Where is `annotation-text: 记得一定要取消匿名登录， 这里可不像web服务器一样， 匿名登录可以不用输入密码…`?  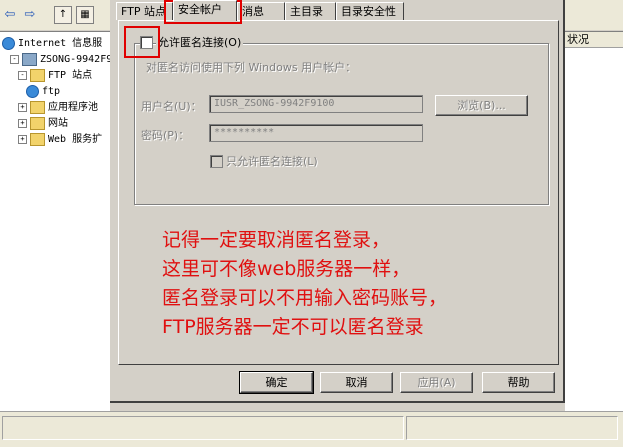
annotation-text: 记得一定要取消匿名登录， 这里可不像web服务器一样， 匿名登录可以不用输入密码… is located at coordinates (304, 284).